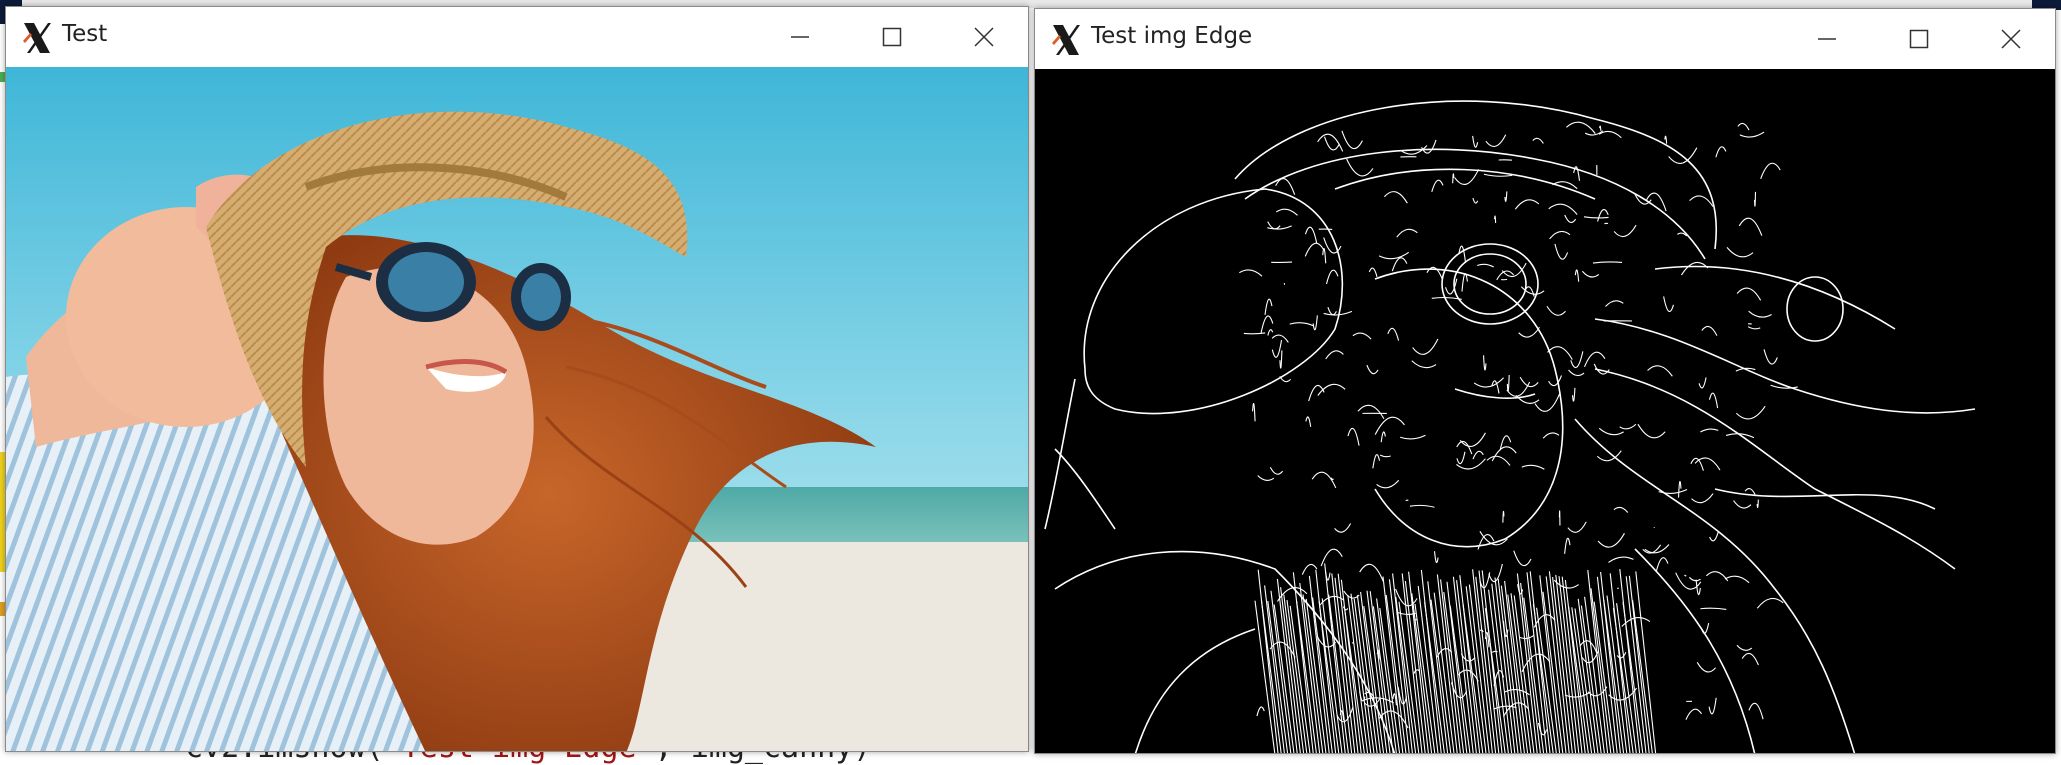  What do you see at coordinates (84, 34) in the screenshot?
I see `window-title: Test` at bounding box center [84, 34].